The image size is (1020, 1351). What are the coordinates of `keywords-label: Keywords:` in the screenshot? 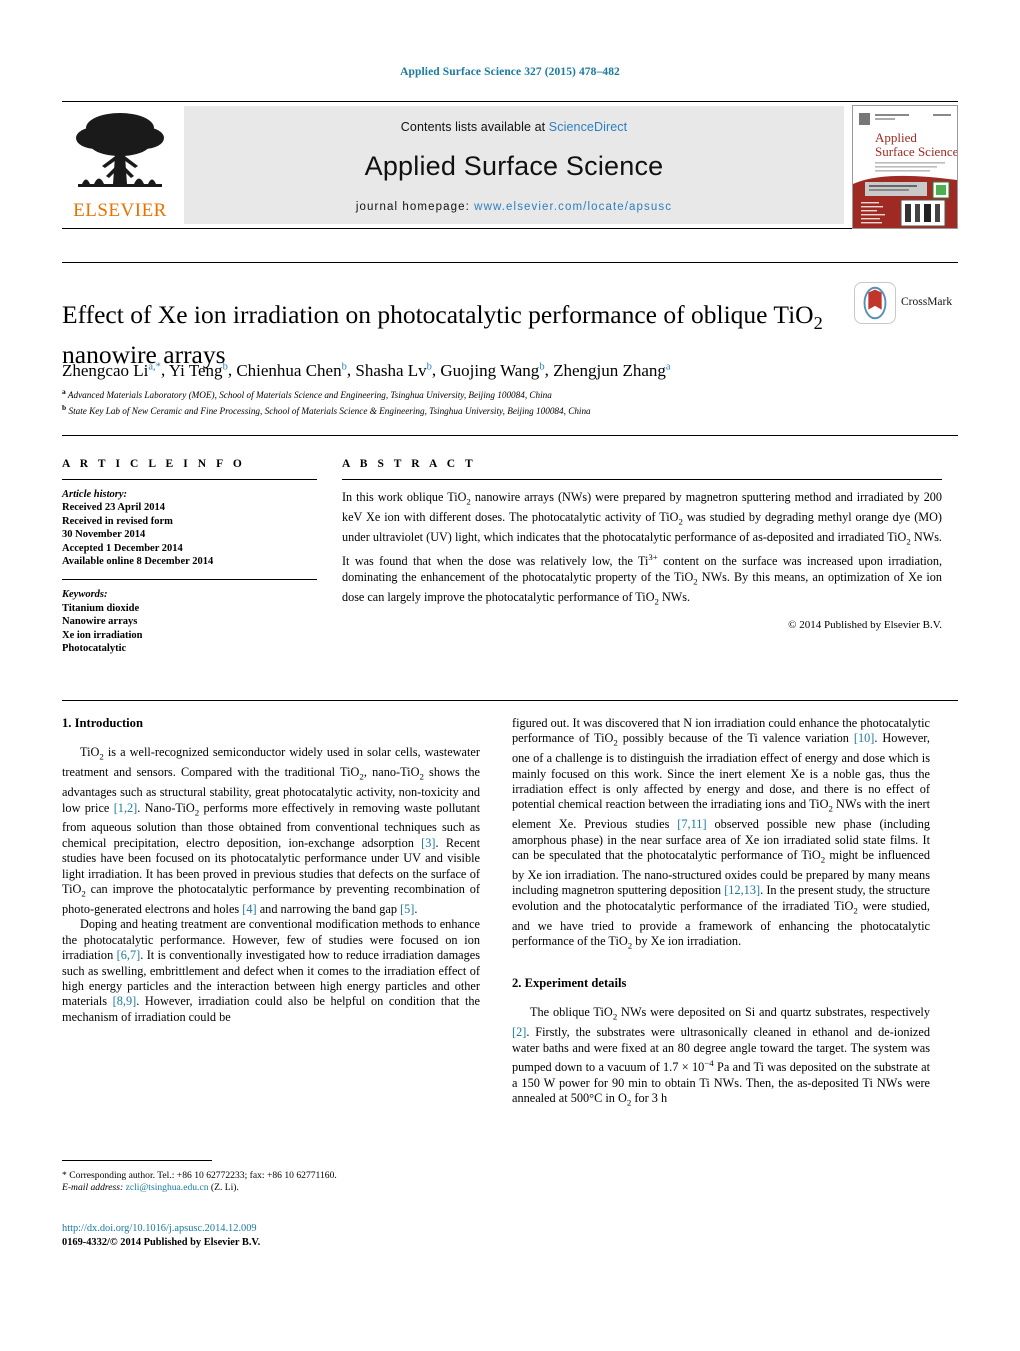 It's located at (85, 595).